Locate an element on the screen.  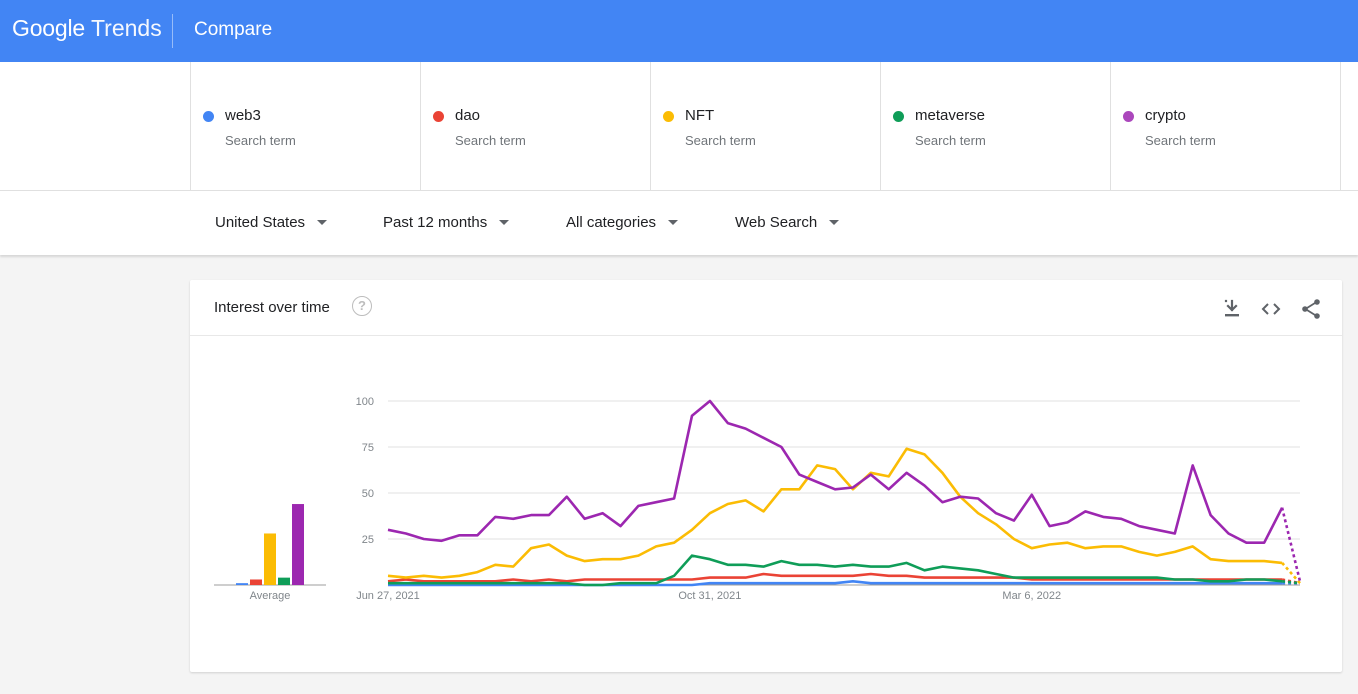
region-label: United States is located at coordinates (260, 222).